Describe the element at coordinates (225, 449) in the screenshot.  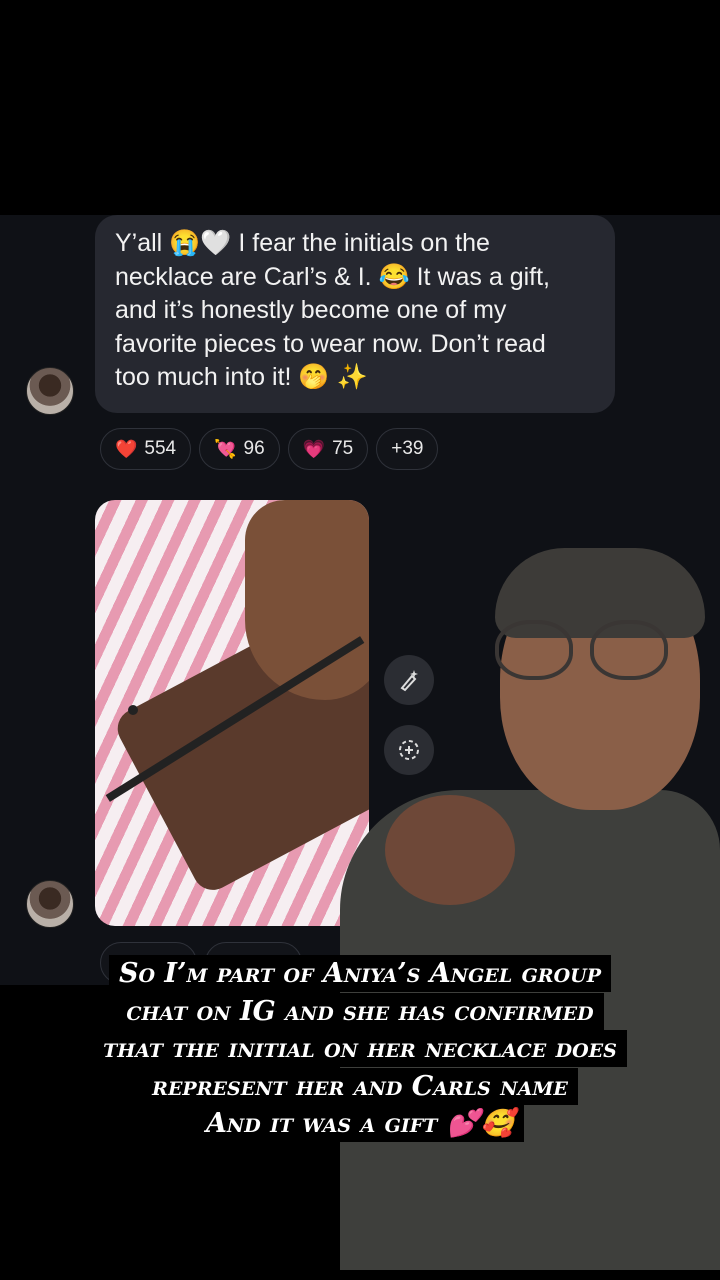
I see `heart-arrow-icon: 💘` at that location.